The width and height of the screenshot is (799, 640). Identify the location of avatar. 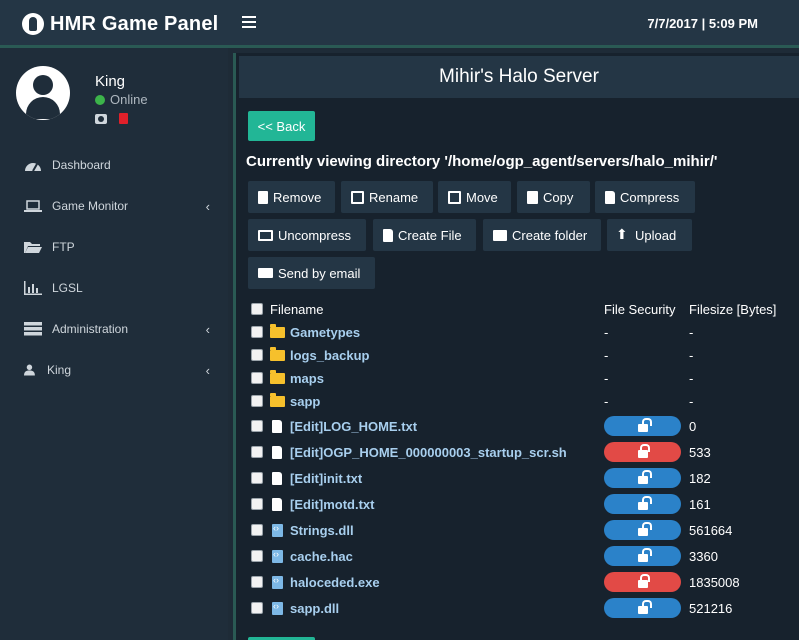
(43, 93).